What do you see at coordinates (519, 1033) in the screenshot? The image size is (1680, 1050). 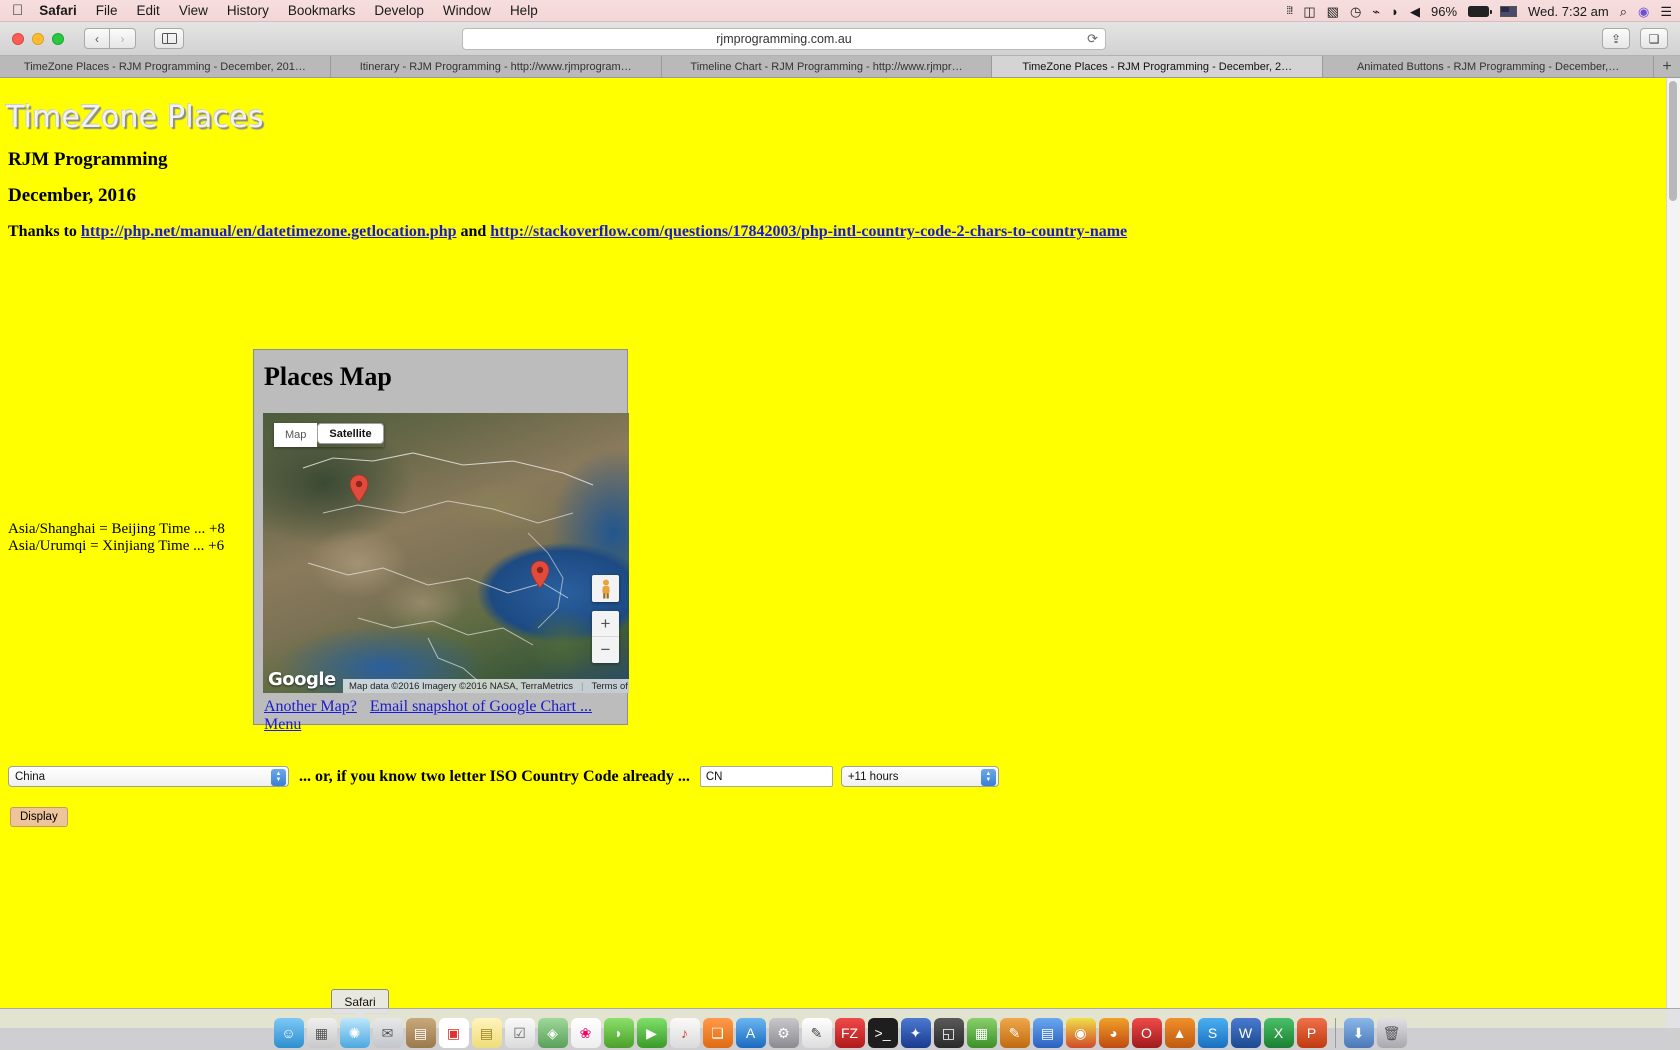 I see `reminders-icon: ☑` at bounding box center [519, 1033].